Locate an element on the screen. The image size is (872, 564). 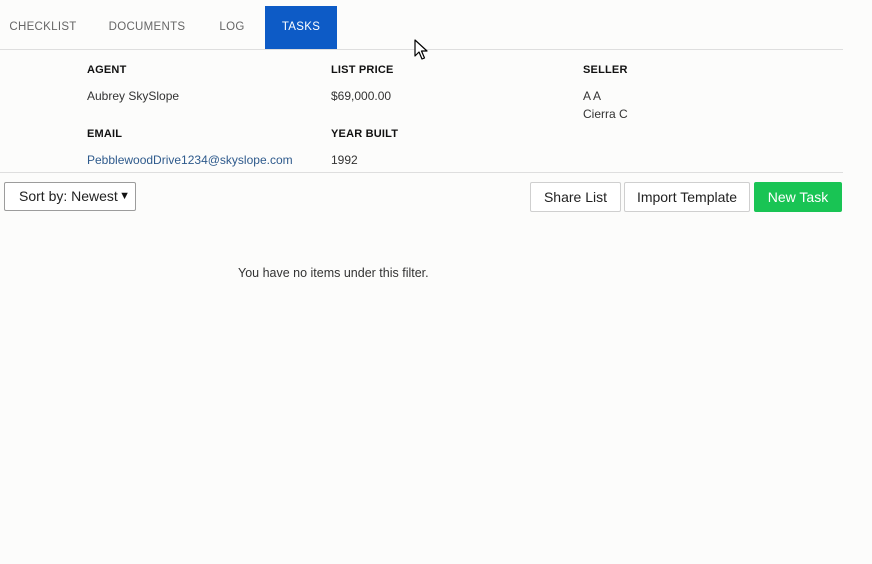
import-template-button: Import Template is located at coordinates (687, 197).